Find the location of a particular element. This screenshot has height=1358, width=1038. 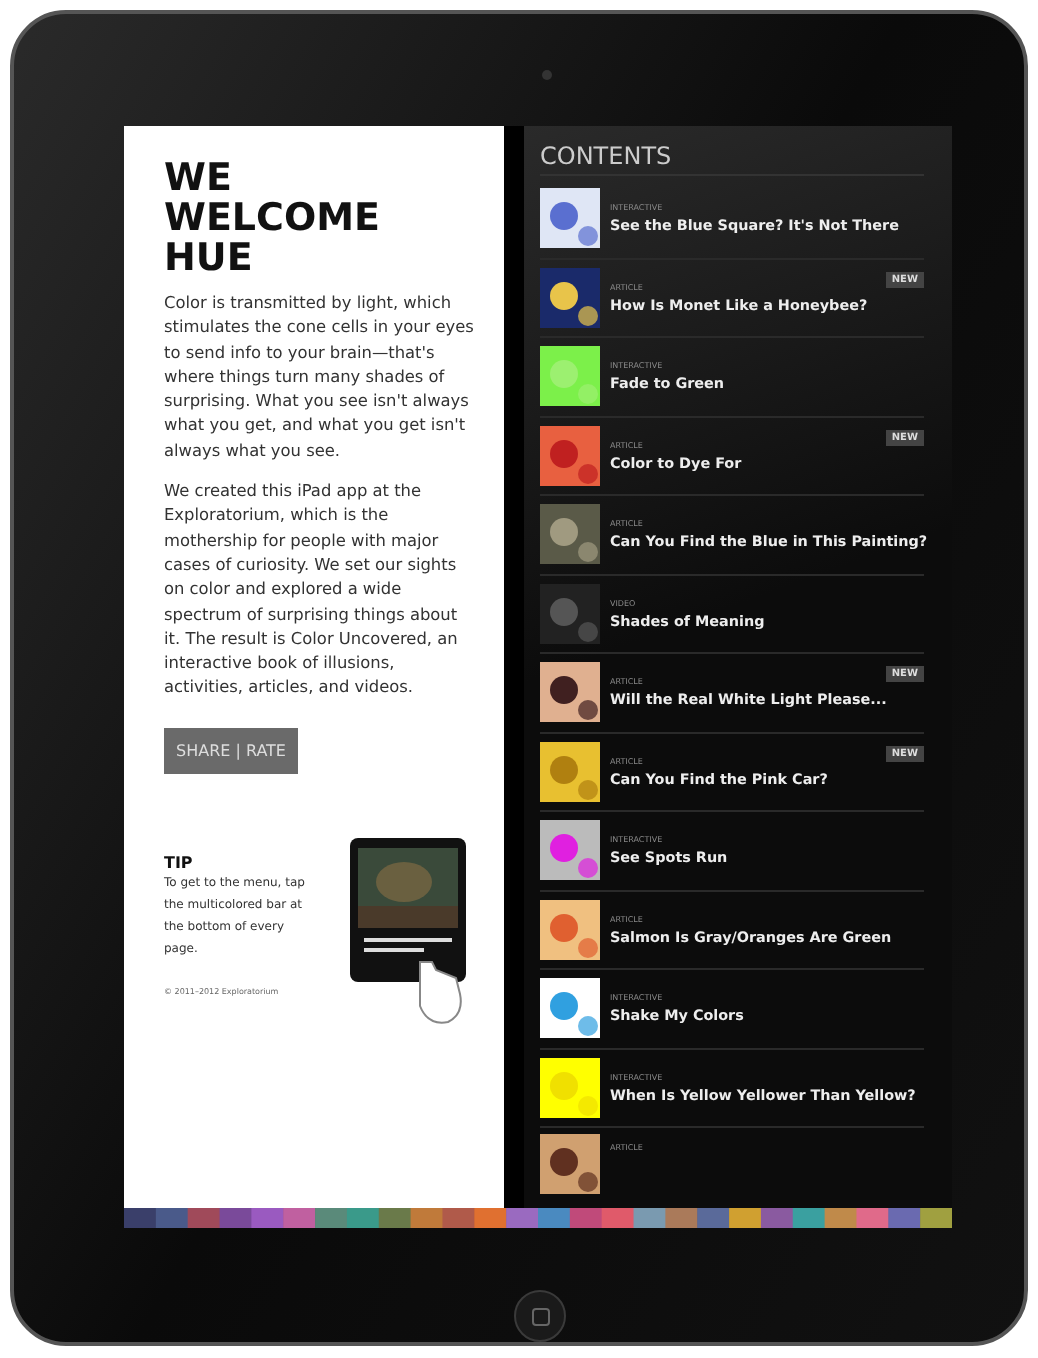

color-bar is located at coordinates (538, 1218).